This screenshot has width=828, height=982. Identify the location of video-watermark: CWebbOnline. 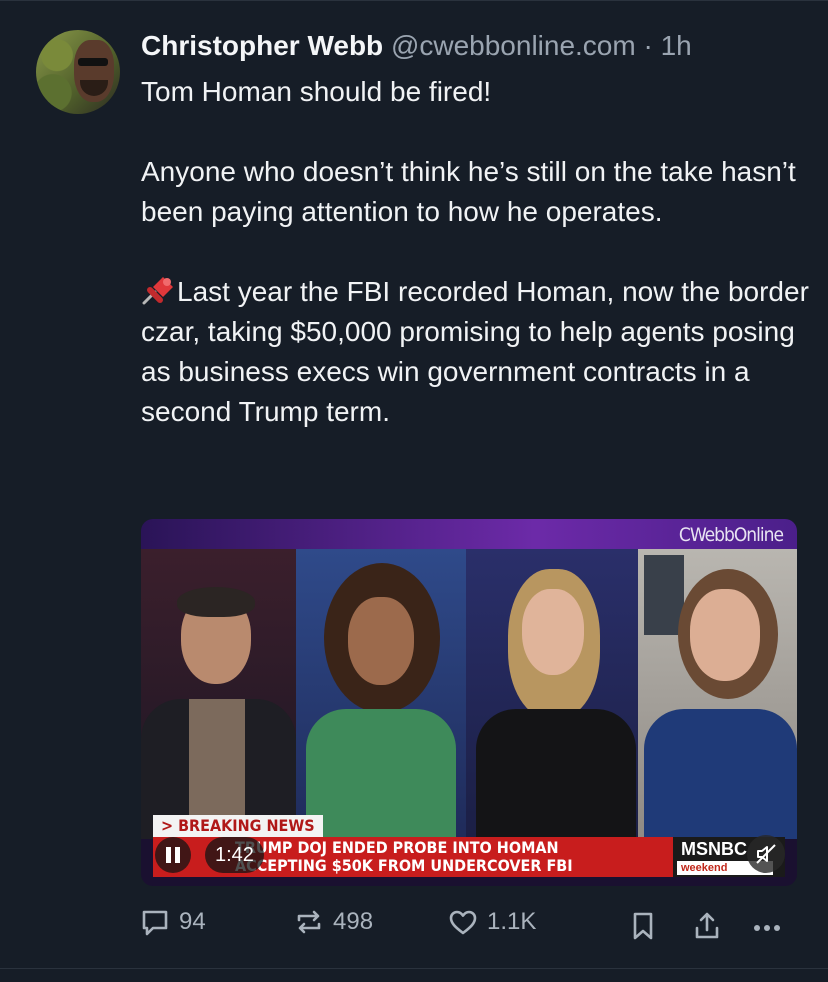
(731, 535).